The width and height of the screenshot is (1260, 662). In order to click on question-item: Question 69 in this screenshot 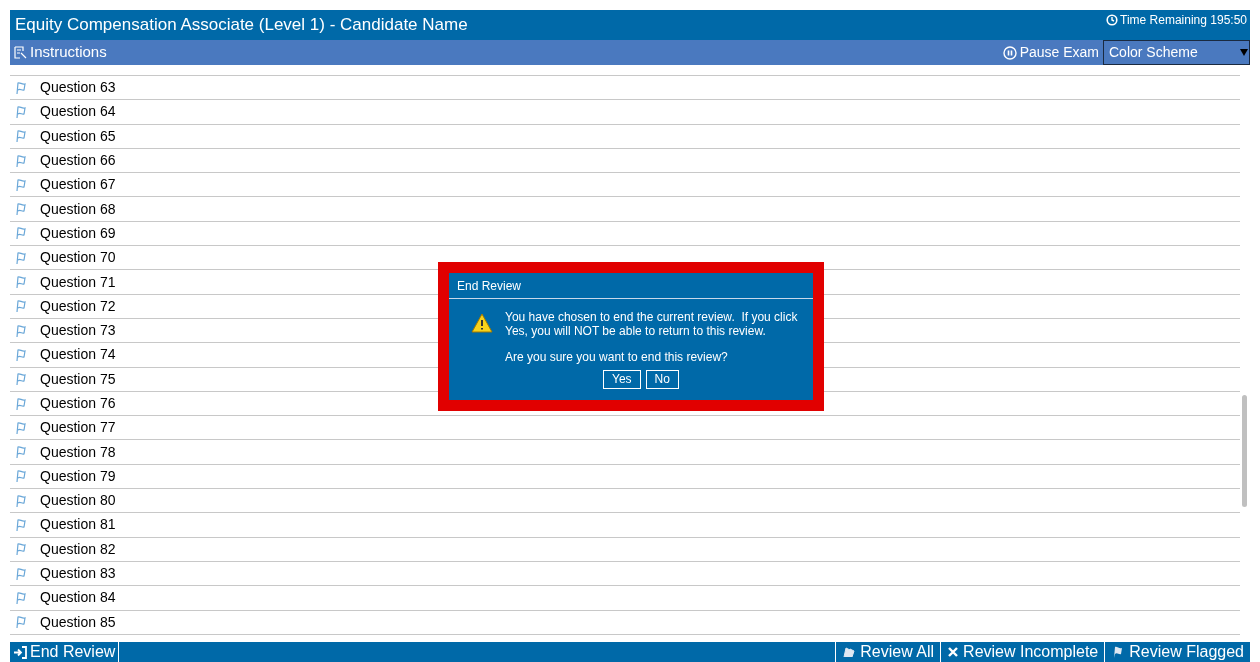, I will do `click(78, 233)`.